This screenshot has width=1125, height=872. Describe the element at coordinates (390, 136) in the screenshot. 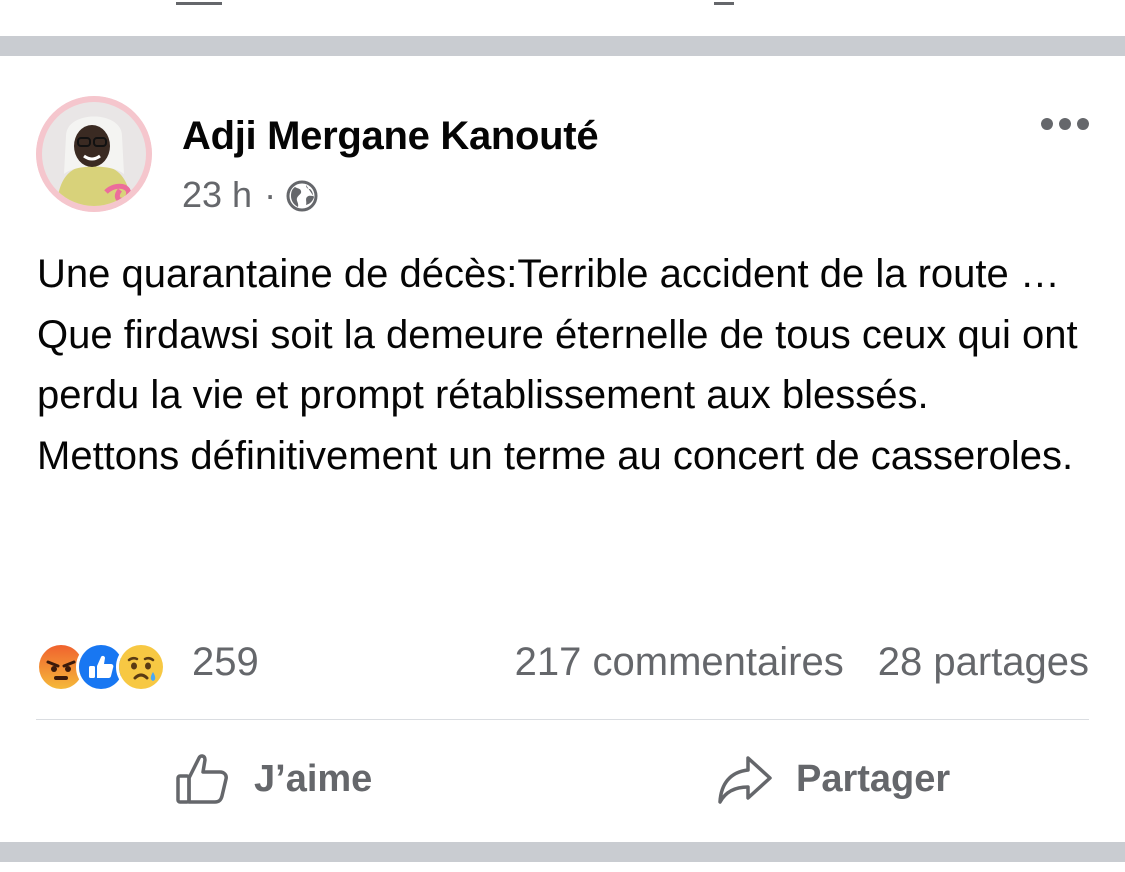

I see `author-name: Adji Mergane Kanouté` at that location.